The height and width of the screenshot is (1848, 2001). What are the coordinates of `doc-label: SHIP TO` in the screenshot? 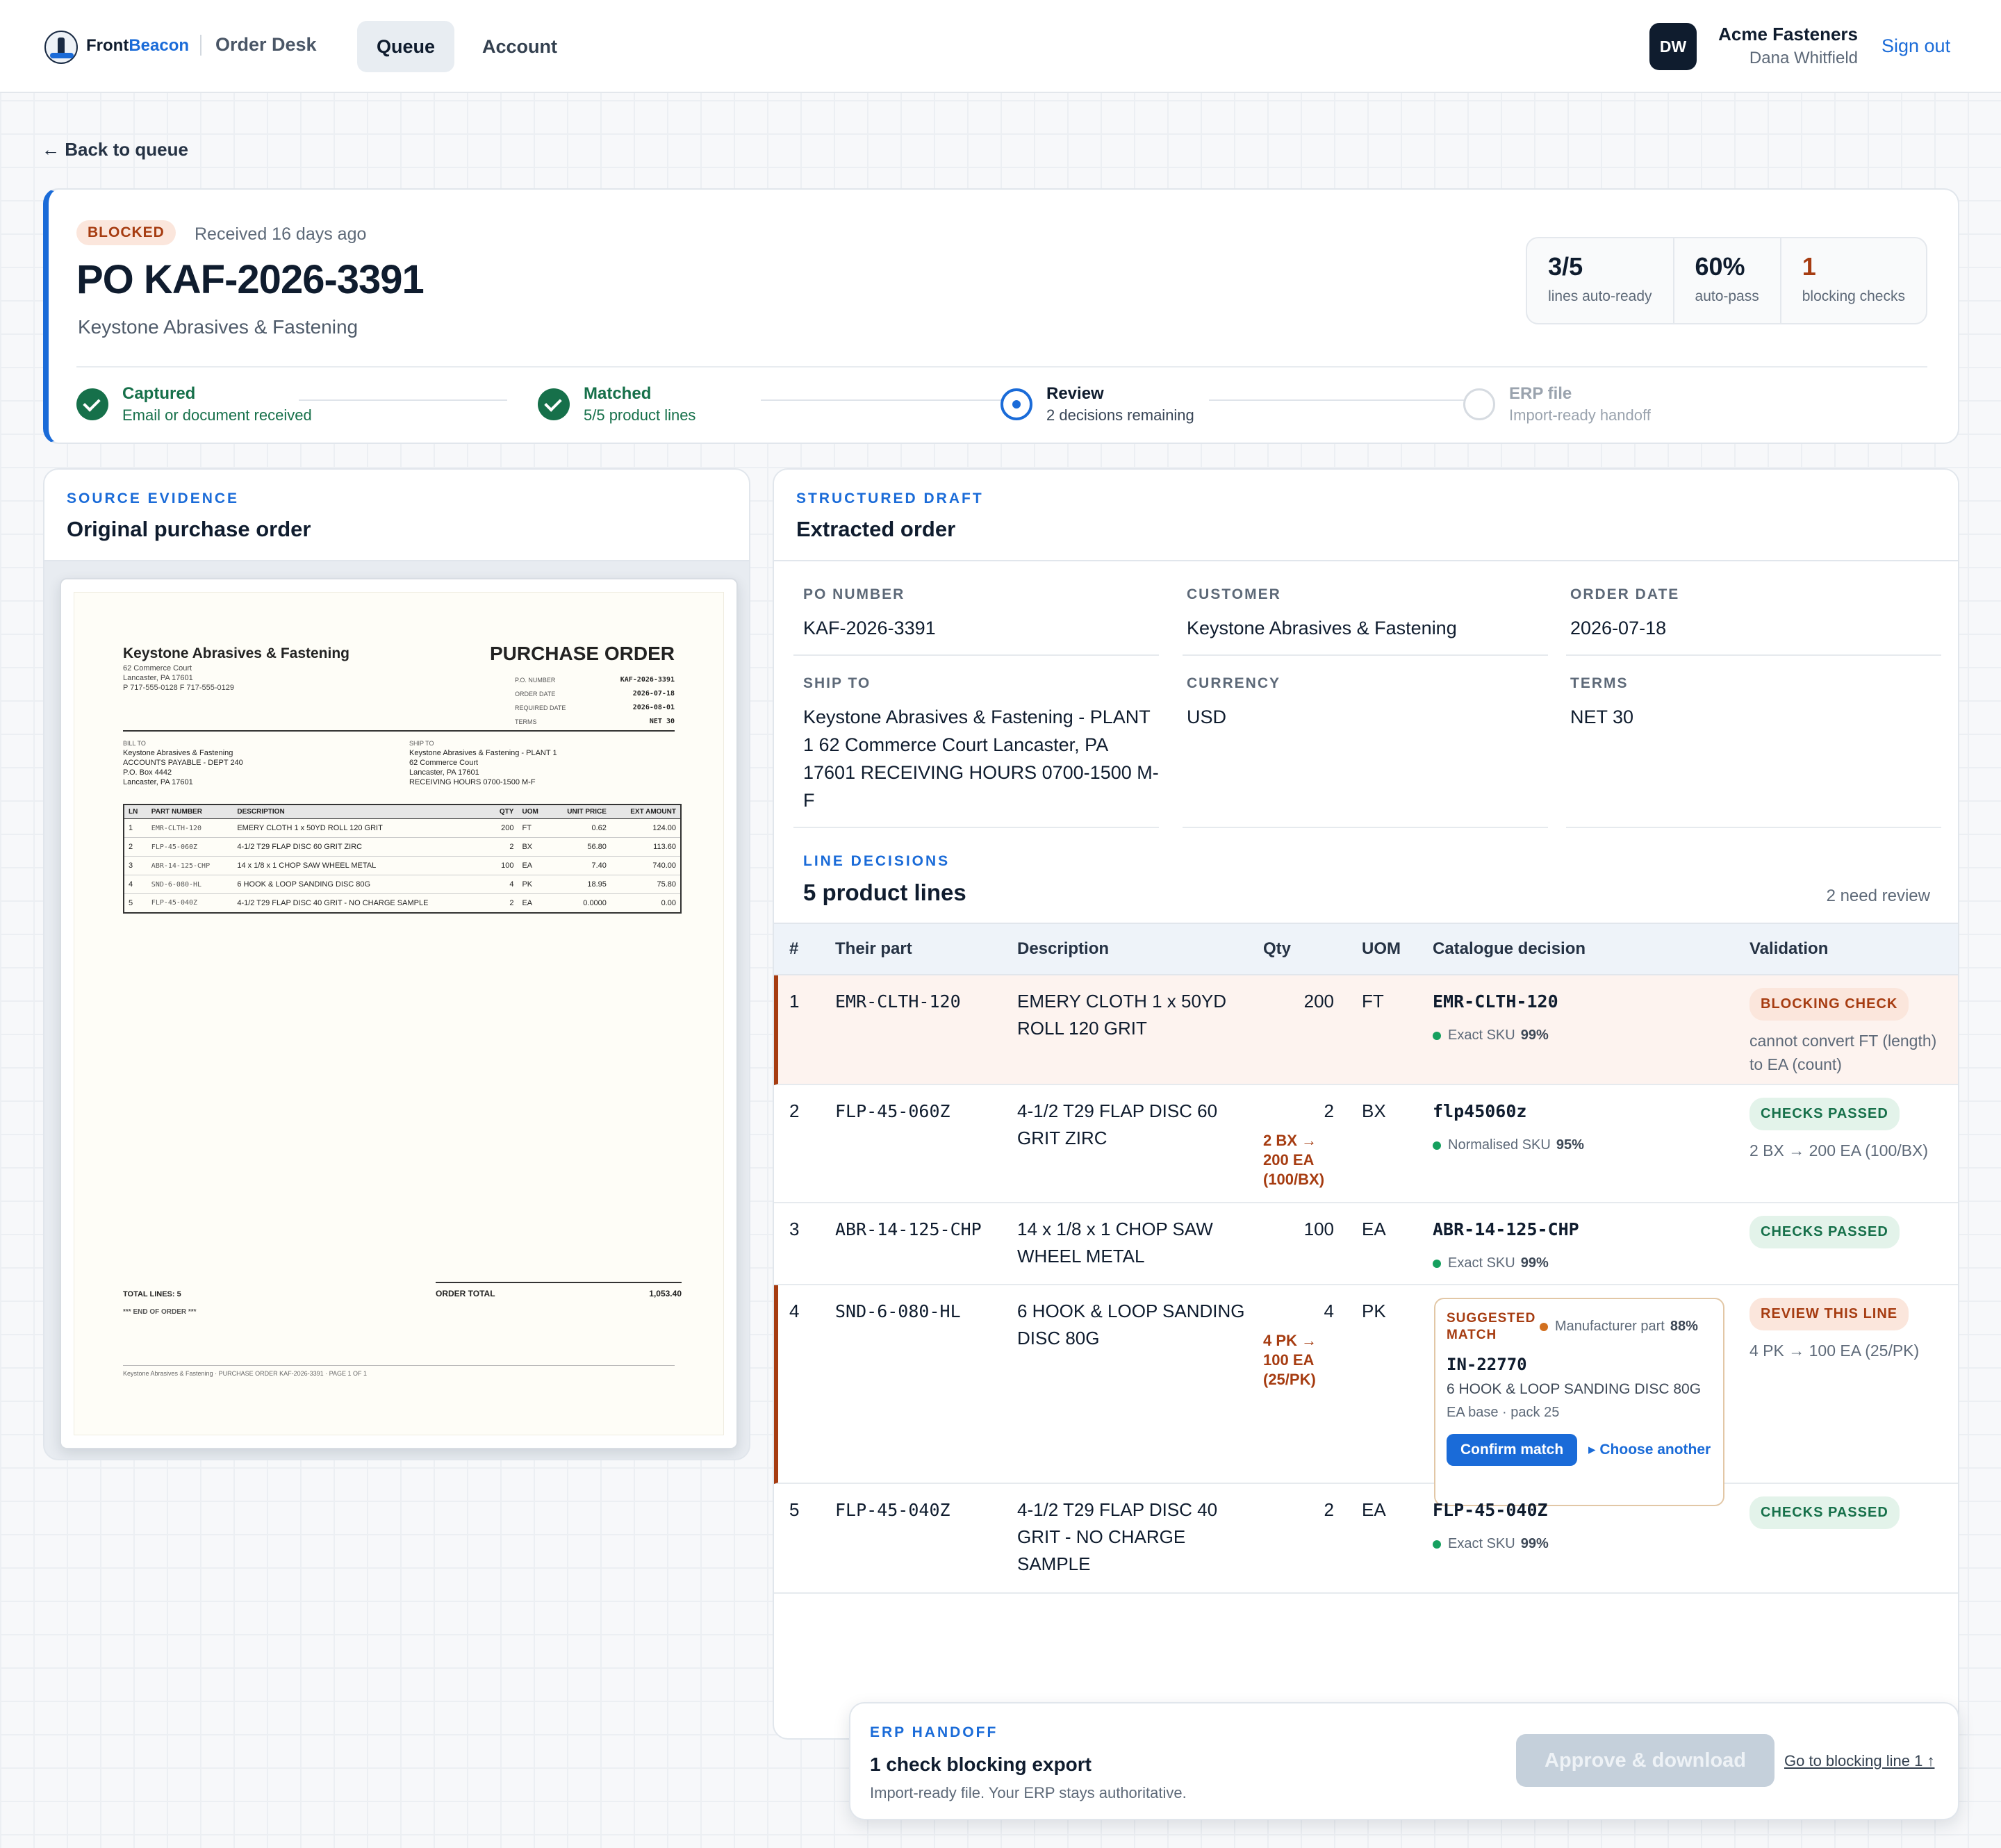 It's located at (422, 744).